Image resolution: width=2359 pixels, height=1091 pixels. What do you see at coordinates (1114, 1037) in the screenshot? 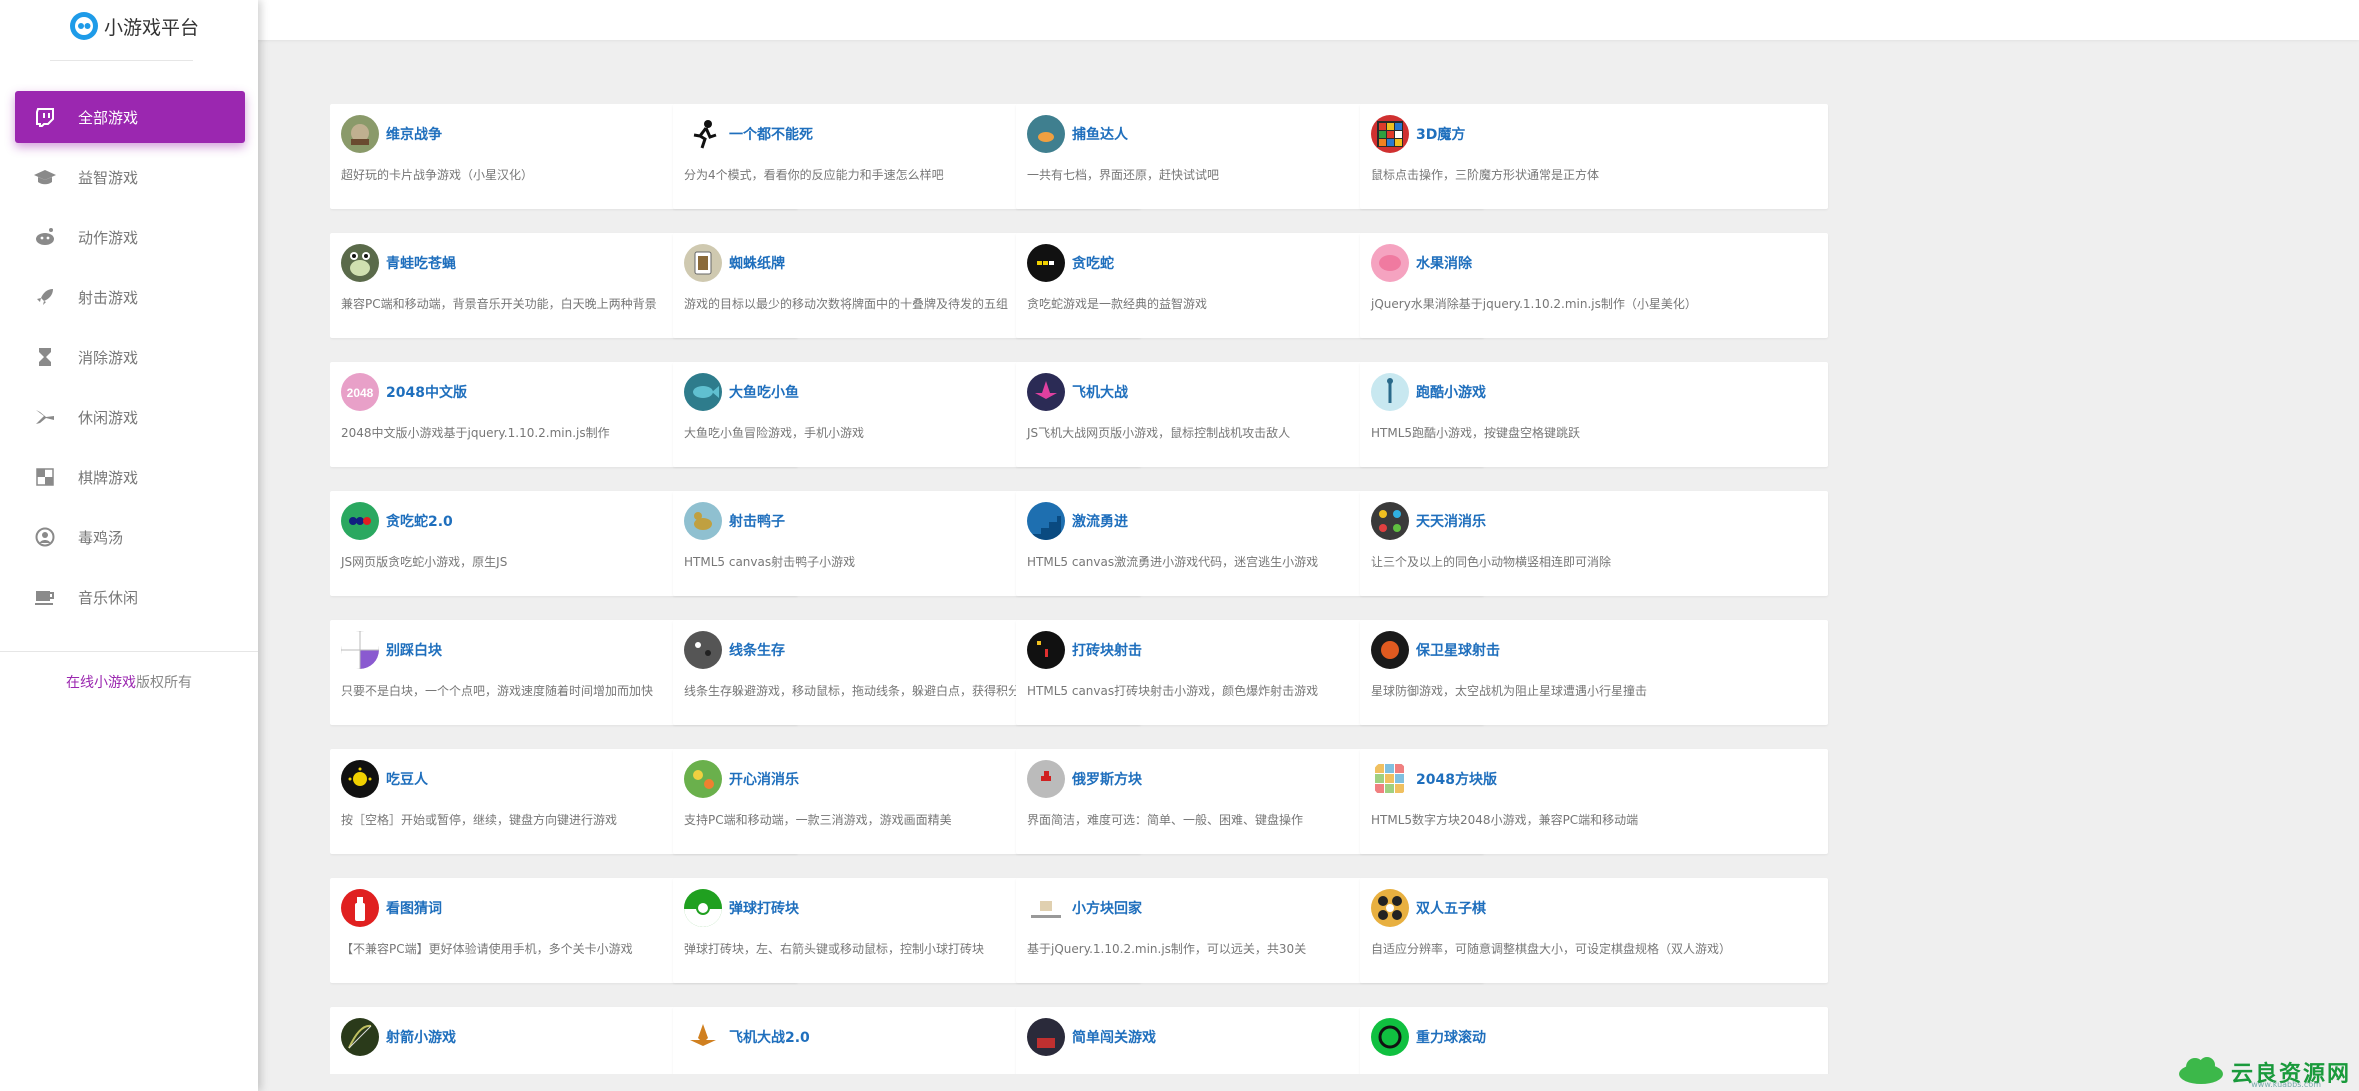
I see `game-title: 简单闯关游戏` at bounding box center [1114, 1037].